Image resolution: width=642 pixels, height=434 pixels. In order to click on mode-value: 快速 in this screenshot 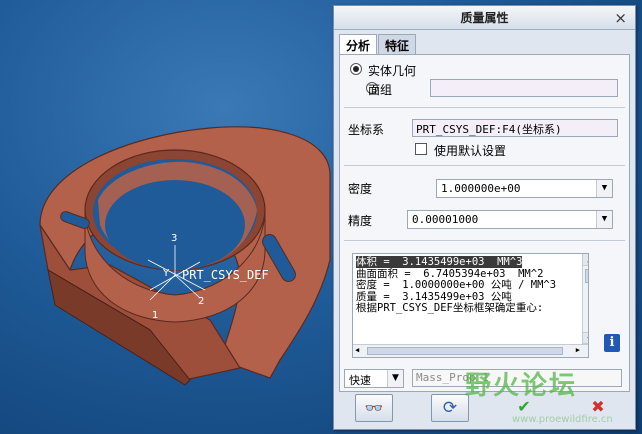, I will do `click(360, 380)`.